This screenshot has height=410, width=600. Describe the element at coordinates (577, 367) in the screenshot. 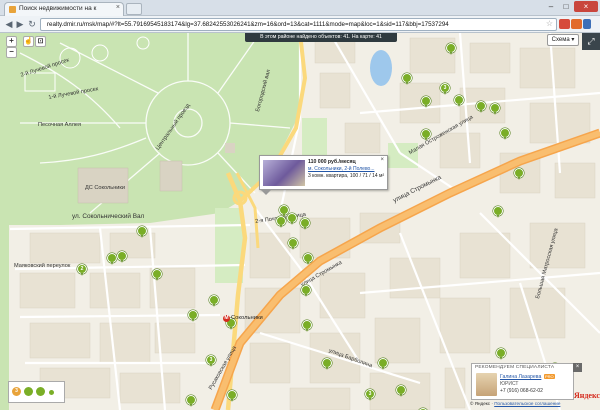

I see `specialist-close-icon: ×` at that location.